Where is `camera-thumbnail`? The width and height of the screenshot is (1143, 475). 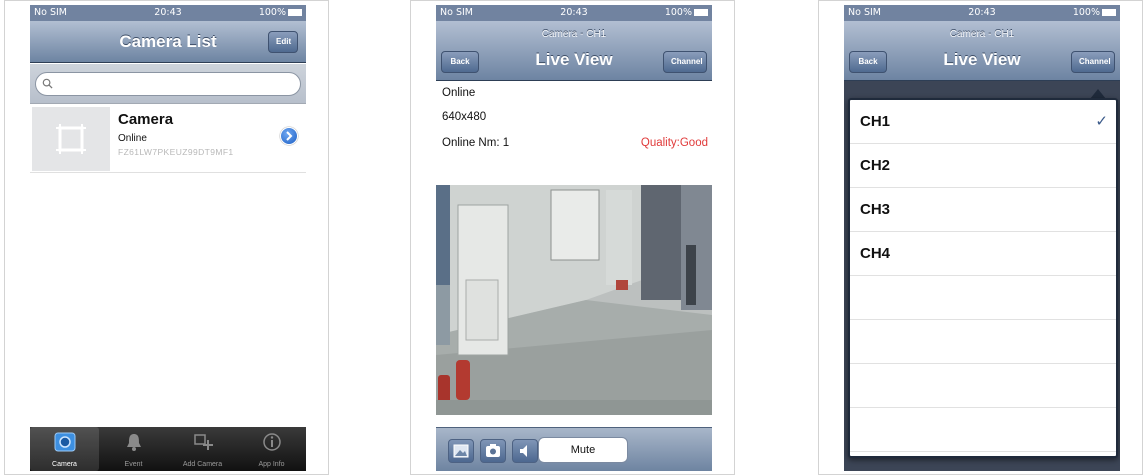
camera-thumbnail is located at coordinates (71, 139).